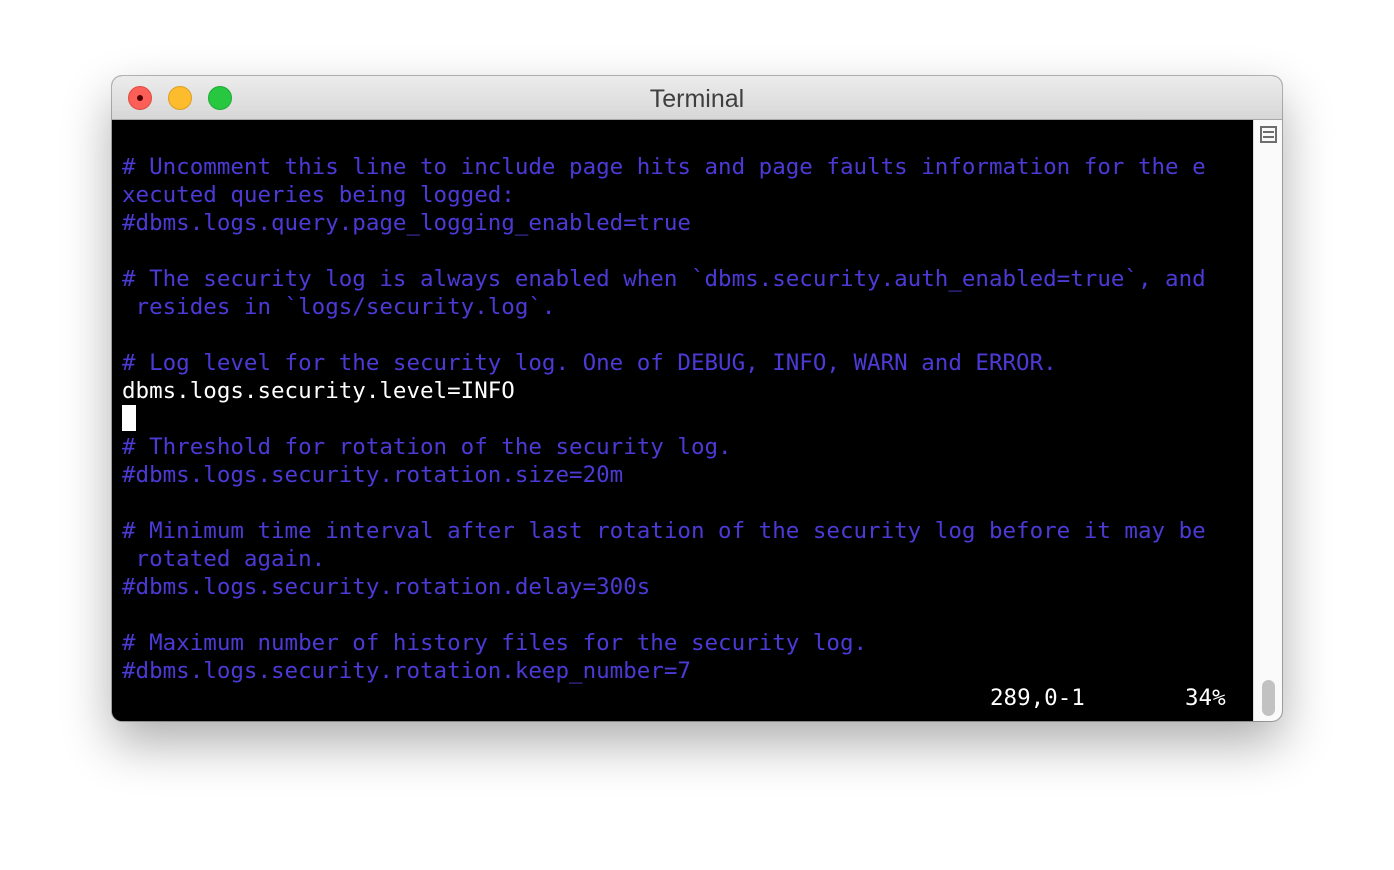 This screenshot has height=870, width=1394. I want to click on editor-line: #dbms.logs.security.rotation.size=20m, so click(373, 475).